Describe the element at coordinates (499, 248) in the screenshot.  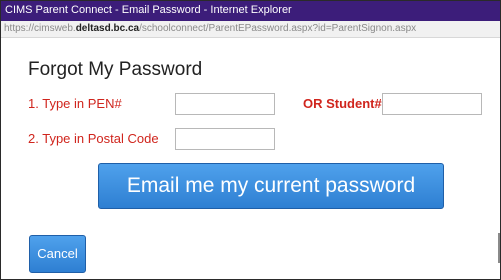
I see `scrollbar` at that location.